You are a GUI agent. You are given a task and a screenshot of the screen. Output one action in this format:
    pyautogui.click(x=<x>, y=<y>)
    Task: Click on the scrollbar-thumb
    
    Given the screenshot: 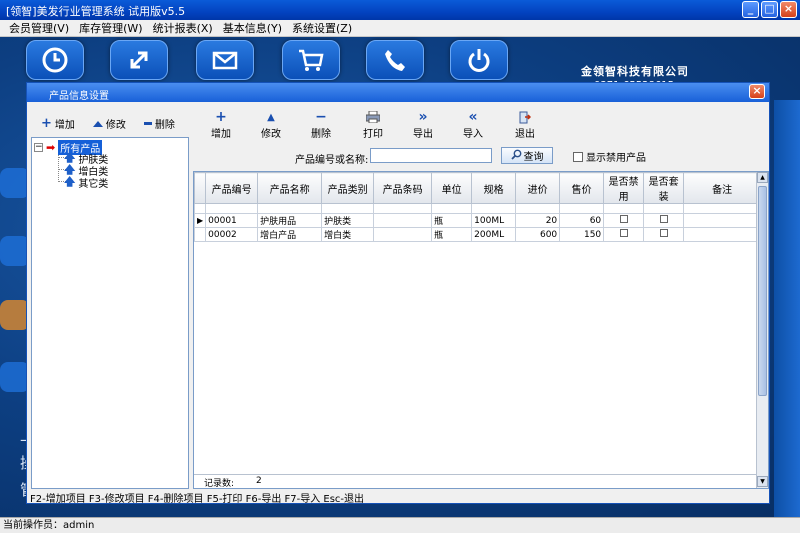 What is the action you would take?
    pyautogui.click(x=762, y=291)
    